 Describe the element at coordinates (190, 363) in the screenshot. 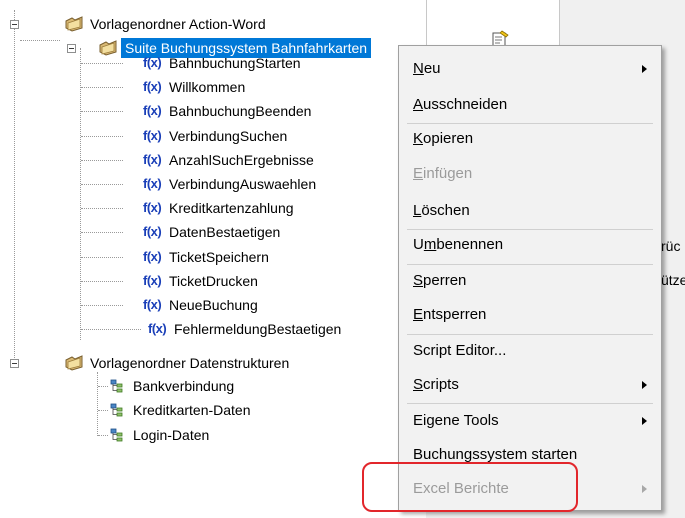

I see `tree-node-label: Vorlagenordner Datenstrukturen` at that location.